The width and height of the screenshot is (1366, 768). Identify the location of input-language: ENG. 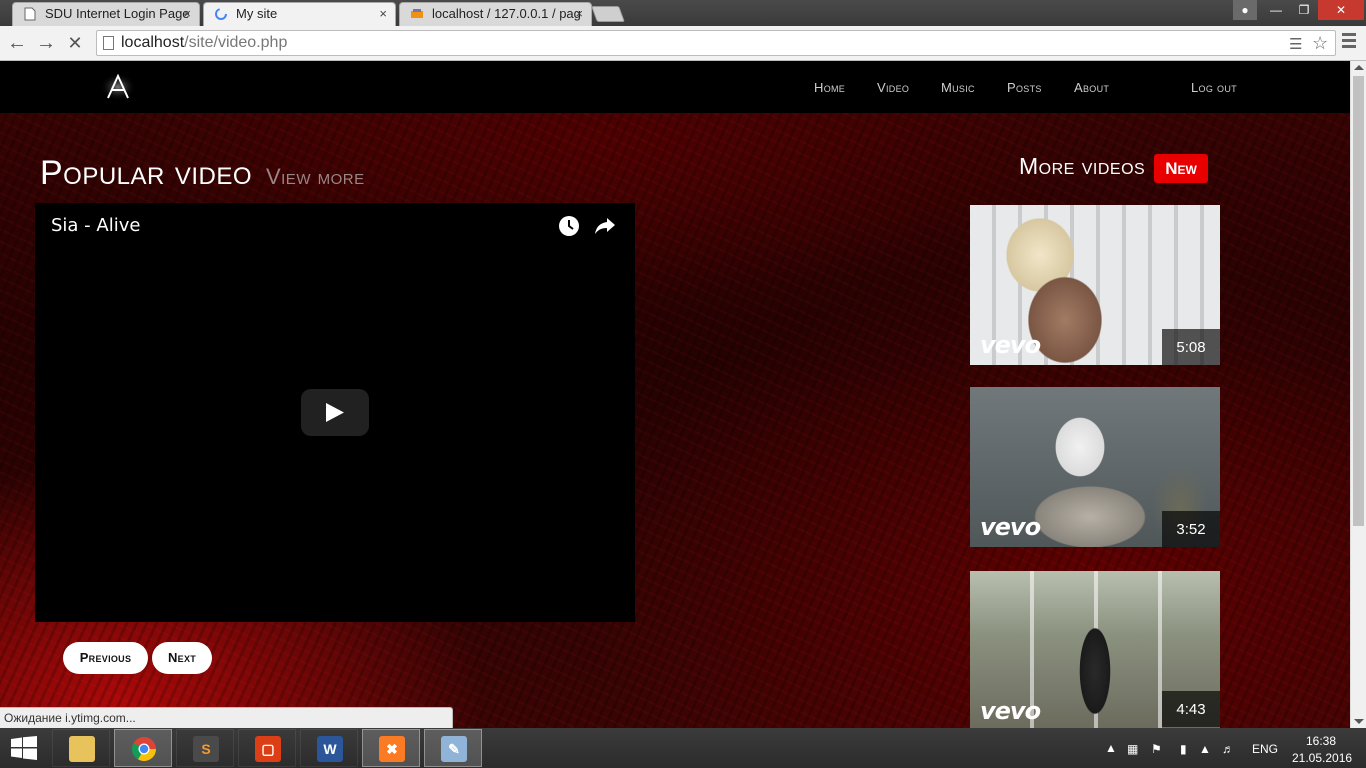
(1265, 749).